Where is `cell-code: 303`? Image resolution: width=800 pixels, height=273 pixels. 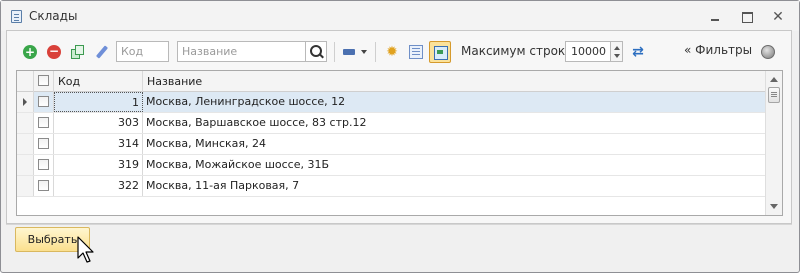
cell-code: 303 is located at coordinates (98, 123).